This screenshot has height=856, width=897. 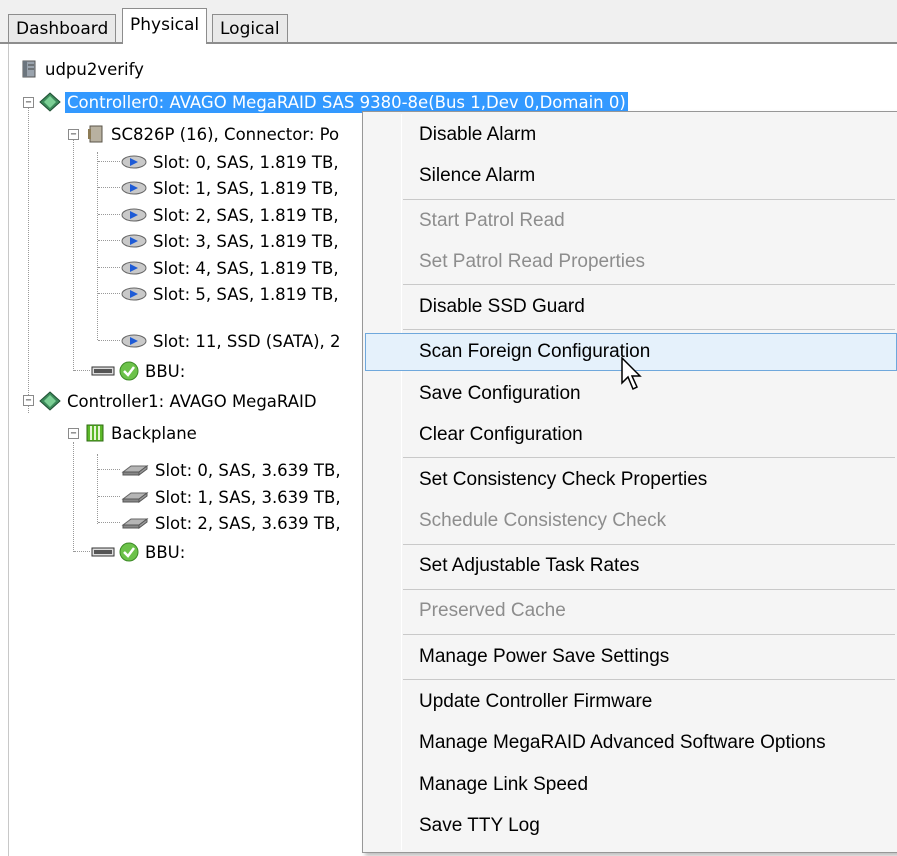 I want to click on menu-item-save-tty-log: Save TTY Log, so click(x=631, y=826).